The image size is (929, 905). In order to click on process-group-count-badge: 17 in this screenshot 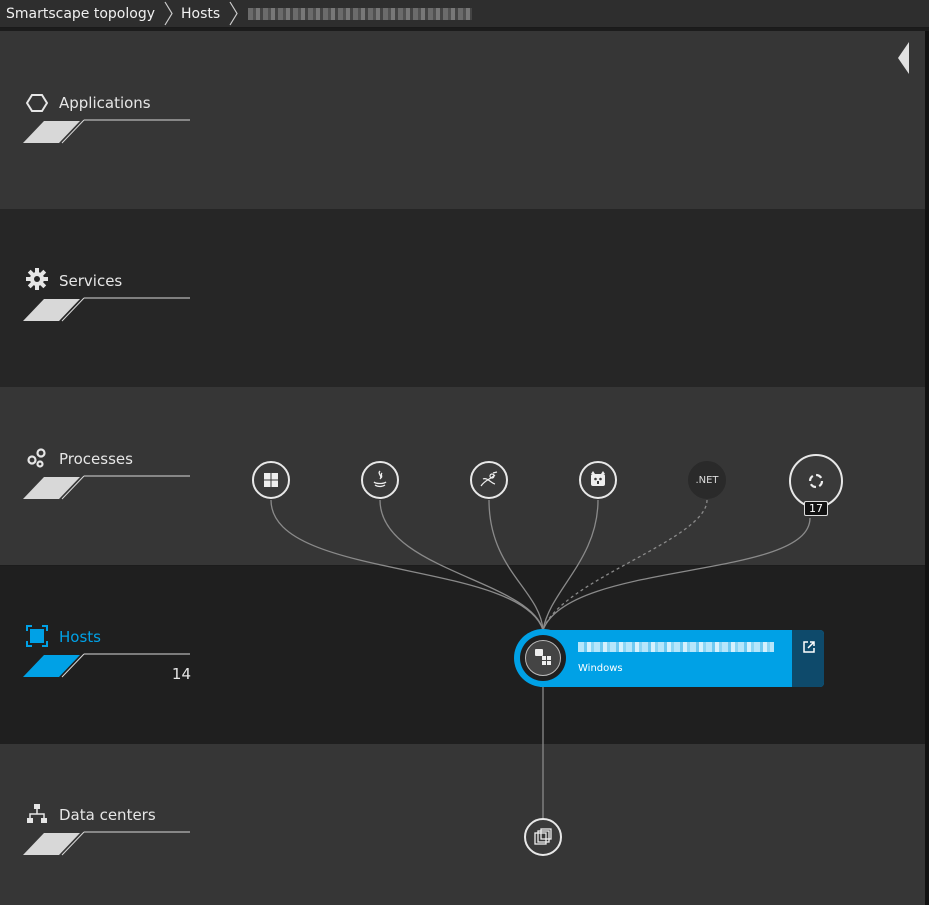, I will do `click(816, 508)`.